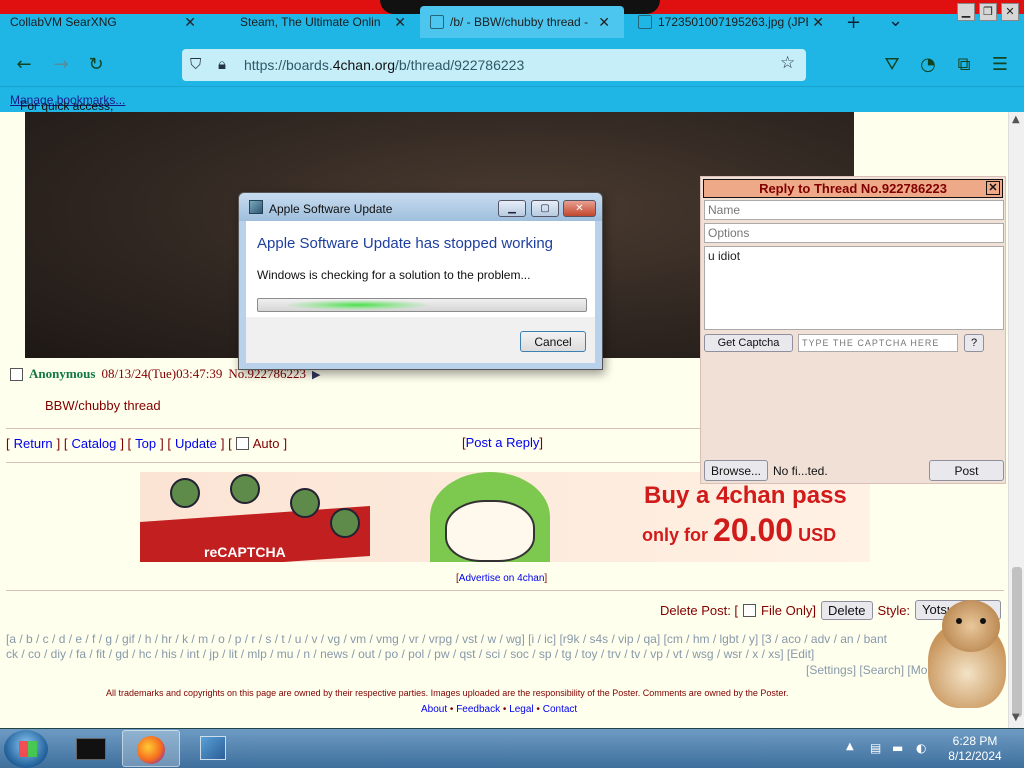 This screenshot has height=768, width=1024. Describe the element at coordinates (739, 530) in the screenshot. I see `banner-price-line: only for 20.00 USD` at that location.